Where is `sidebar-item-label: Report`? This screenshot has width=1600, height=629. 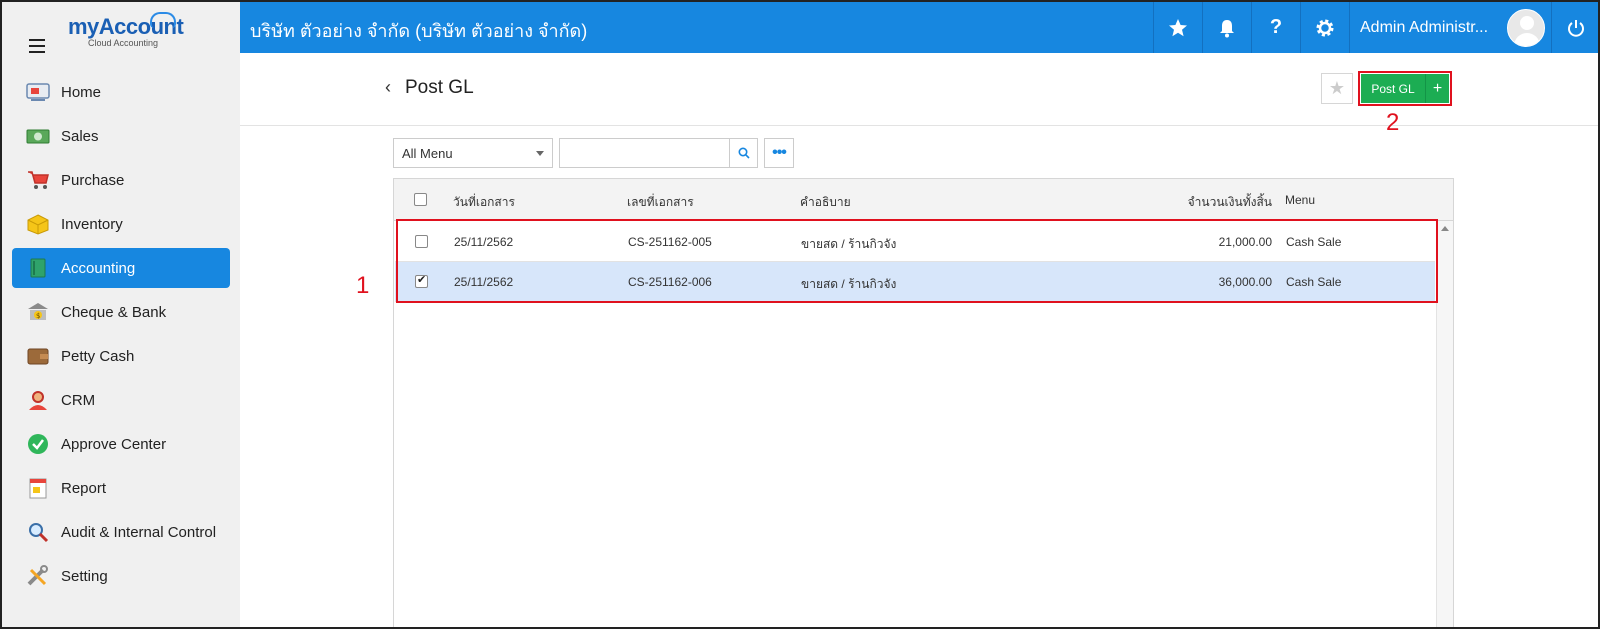
sidebar-item-label: Report is located at coordinates (84, 488).